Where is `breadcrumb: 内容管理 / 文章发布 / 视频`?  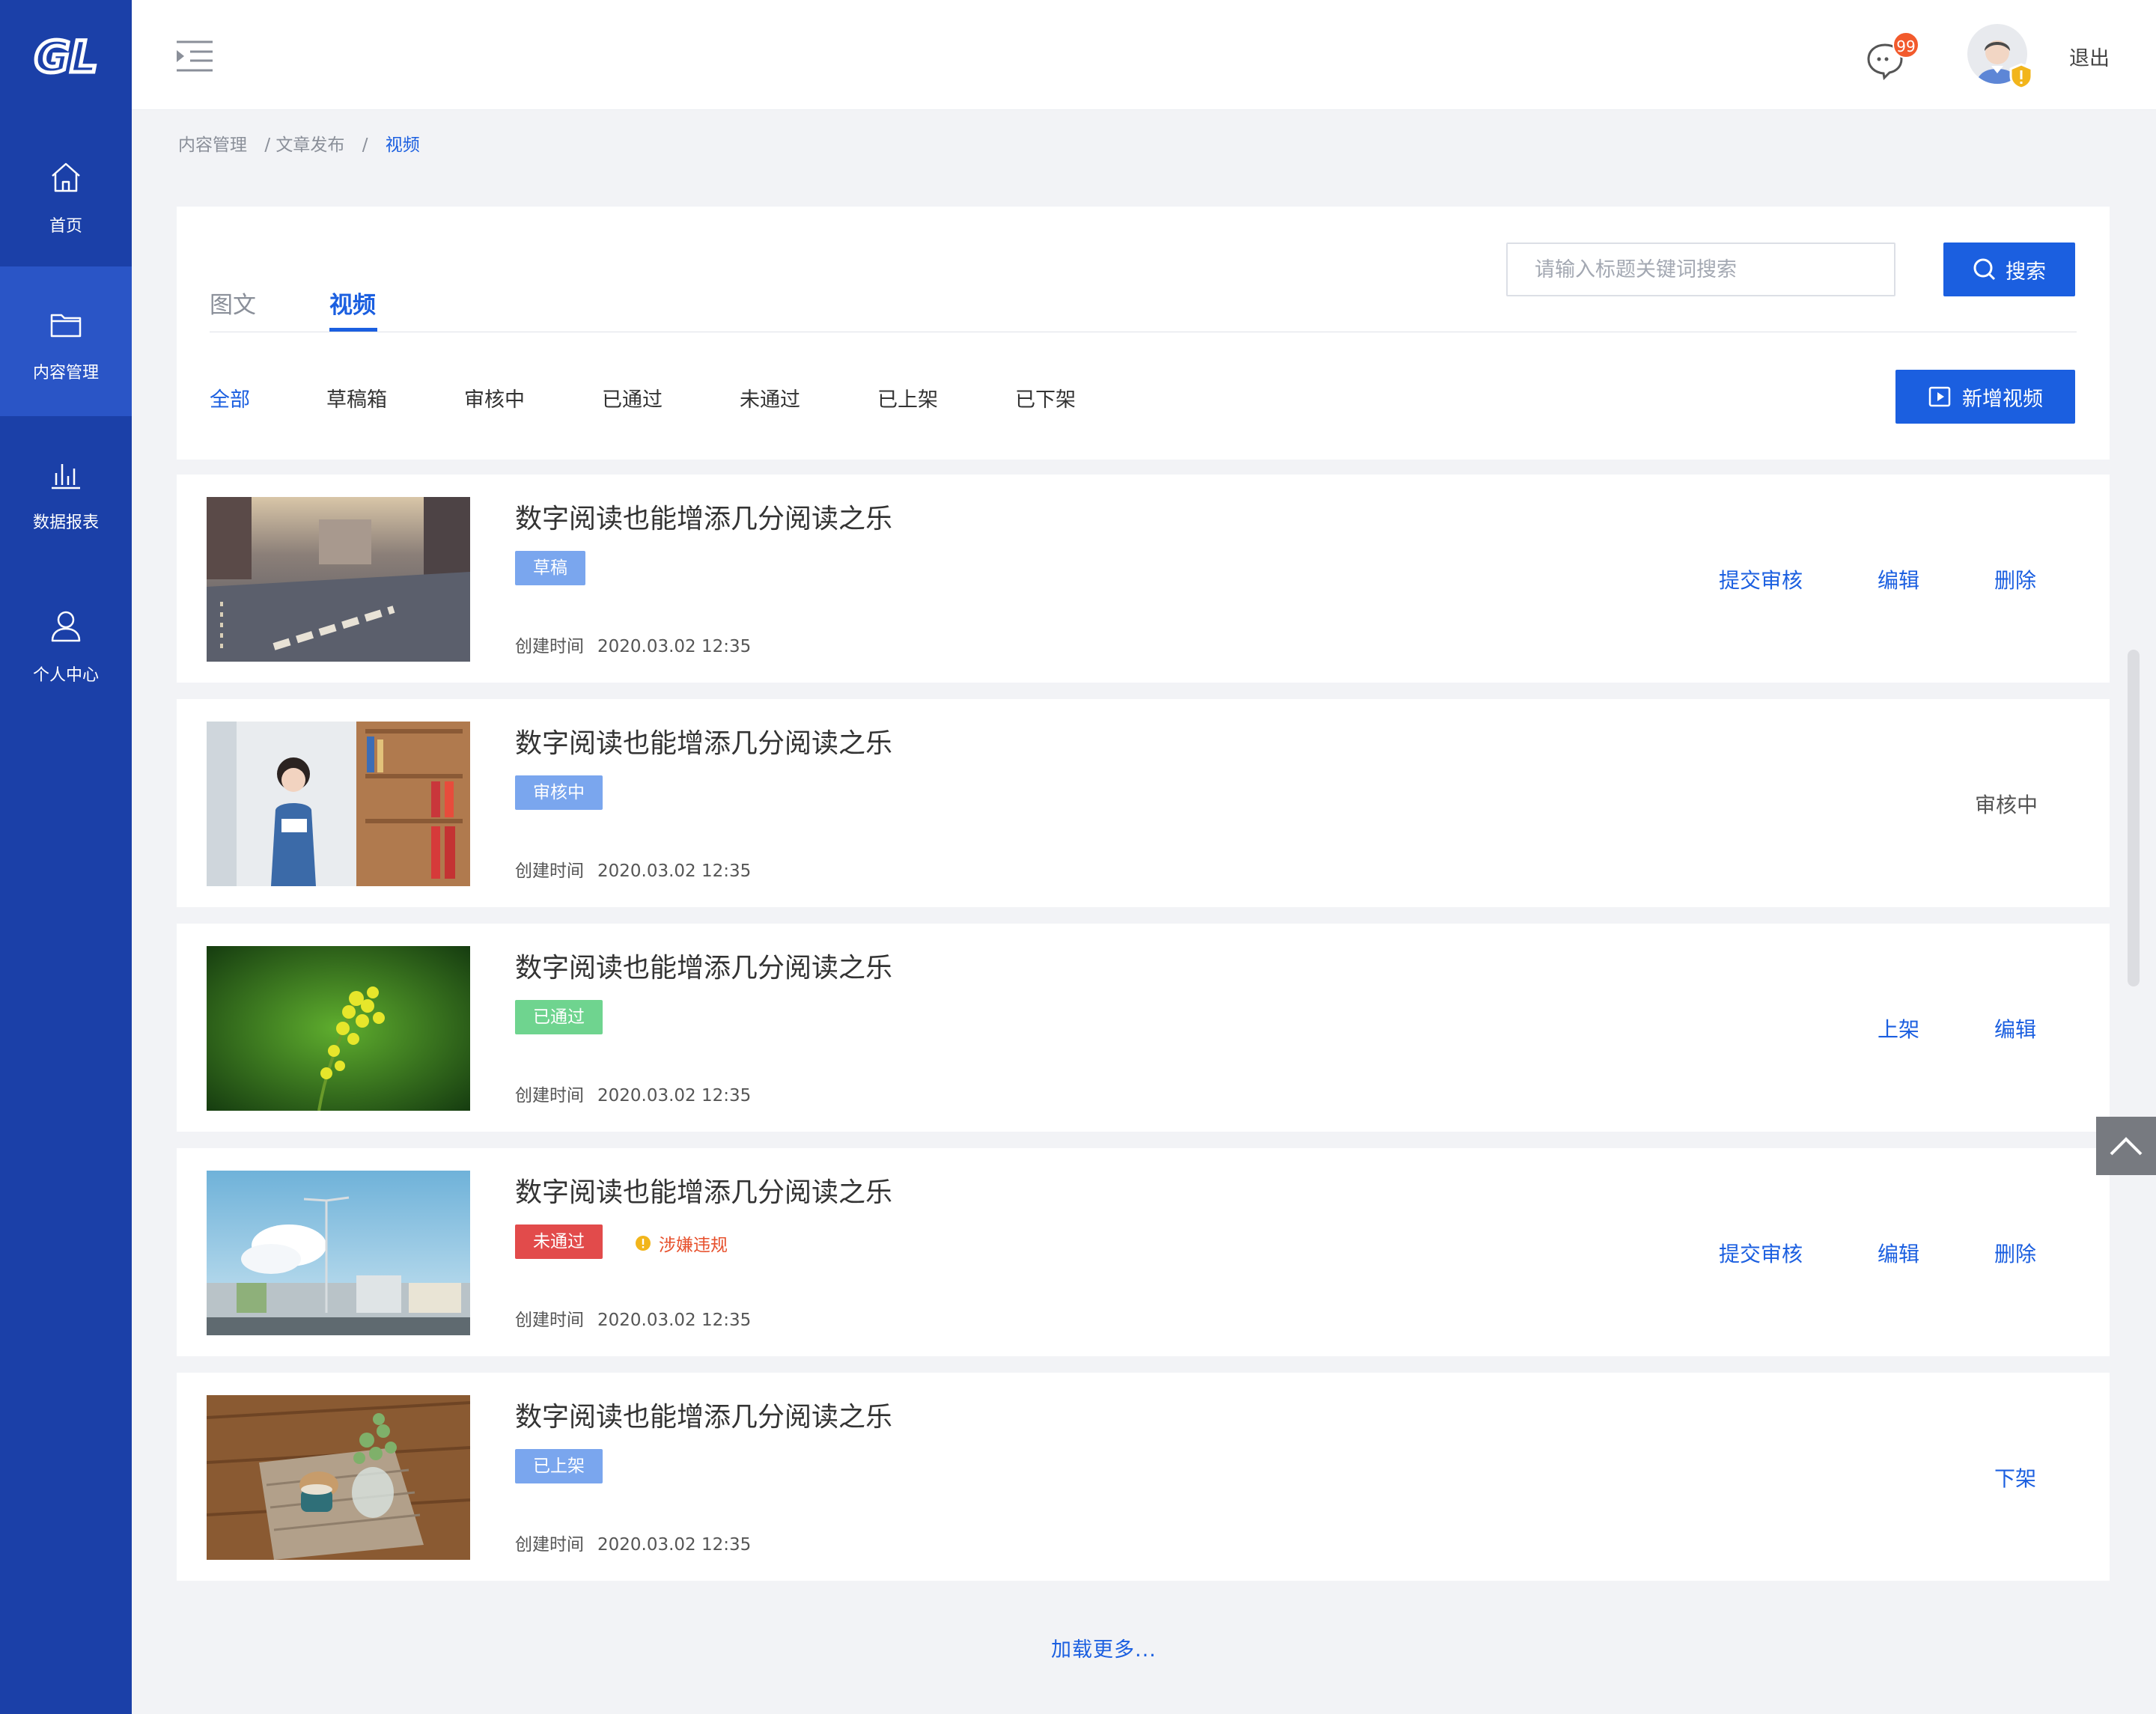
breadcrumb: 内容管理 / 文章发布 / 视频 is located at coordinates (305, 143).